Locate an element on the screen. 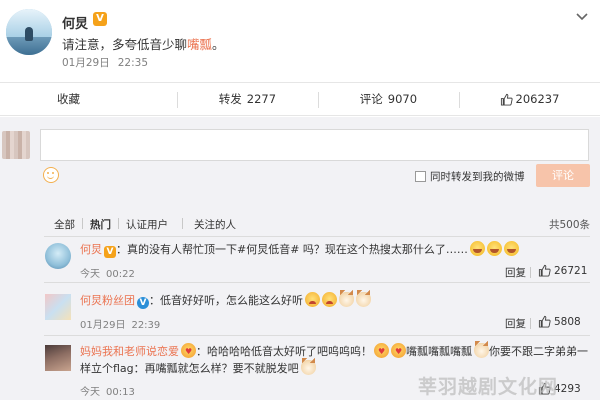  author-name: 何炅 is located at coordinates (75, 22).